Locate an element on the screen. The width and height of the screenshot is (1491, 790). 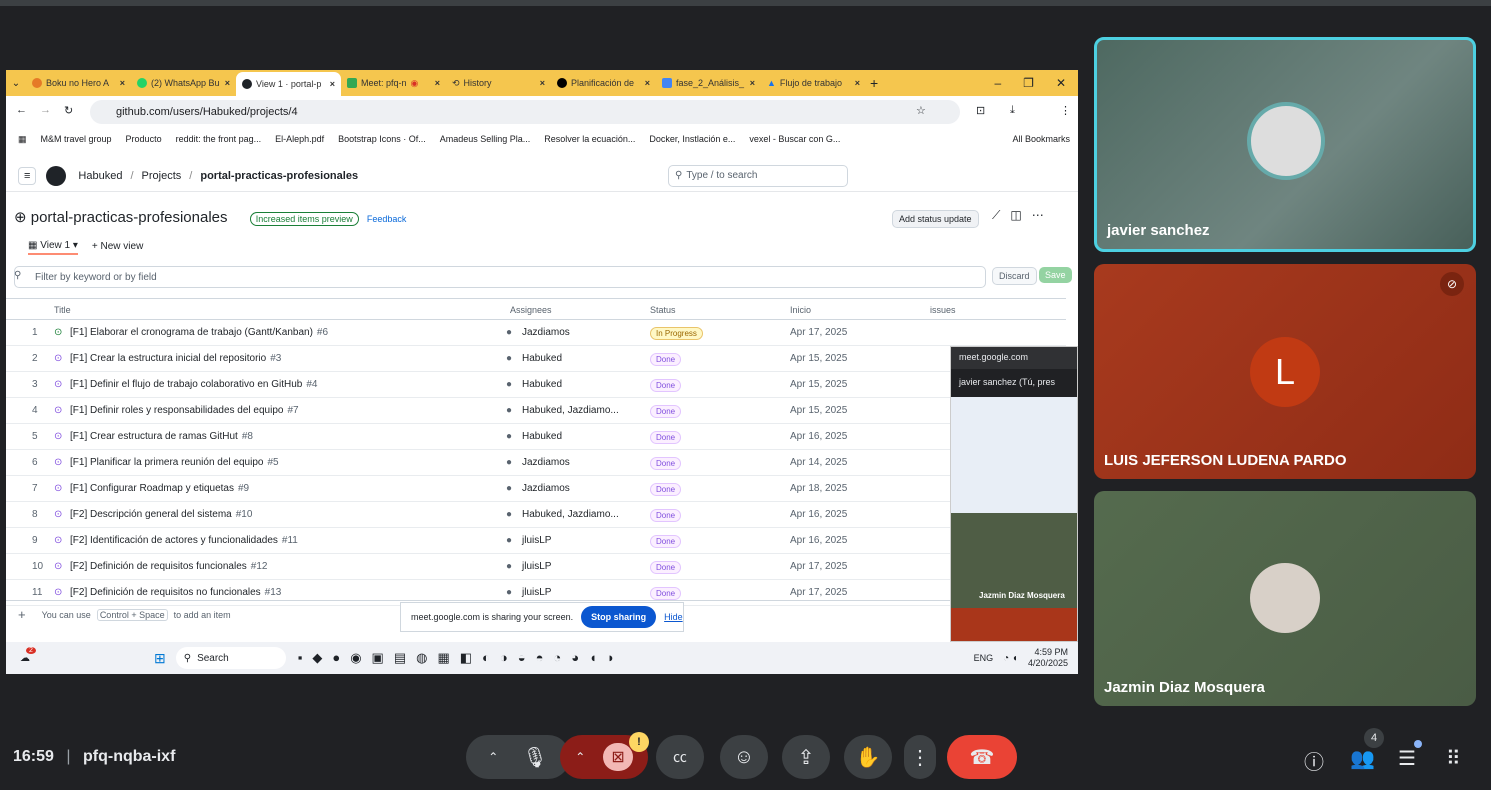
tab-planificacion: Planificación de × is located at coordinates (603, 83).